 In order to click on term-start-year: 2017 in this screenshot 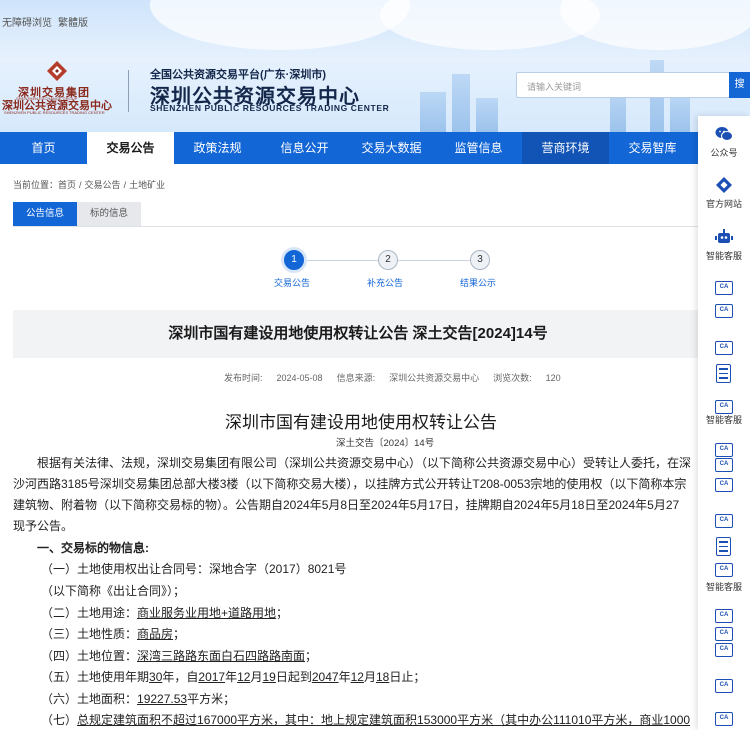, I will do `click(212, 677)`.